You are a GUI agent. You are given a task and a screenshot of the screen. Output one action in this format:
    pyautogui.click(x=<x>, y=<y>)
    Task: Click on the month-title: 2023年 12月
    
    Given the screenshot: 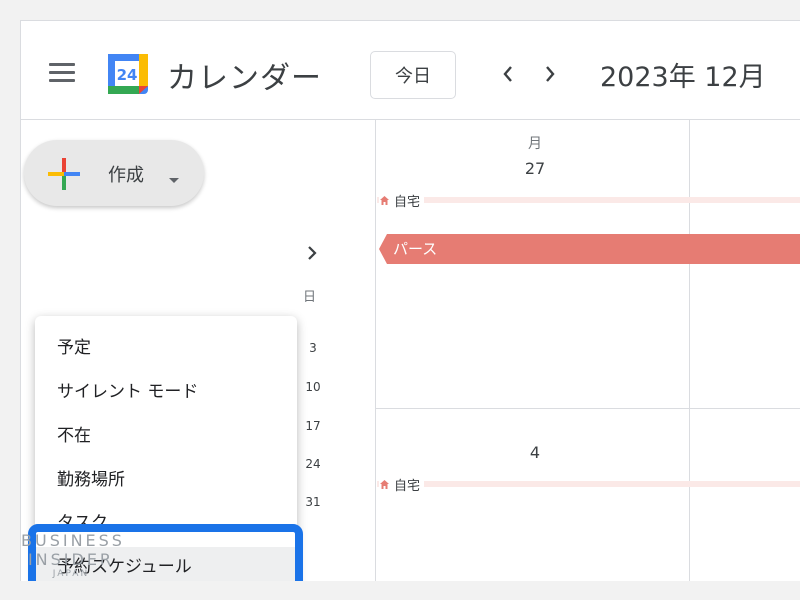 What is the action you would take?
    pyautogui.click(x=683, y=77)
    